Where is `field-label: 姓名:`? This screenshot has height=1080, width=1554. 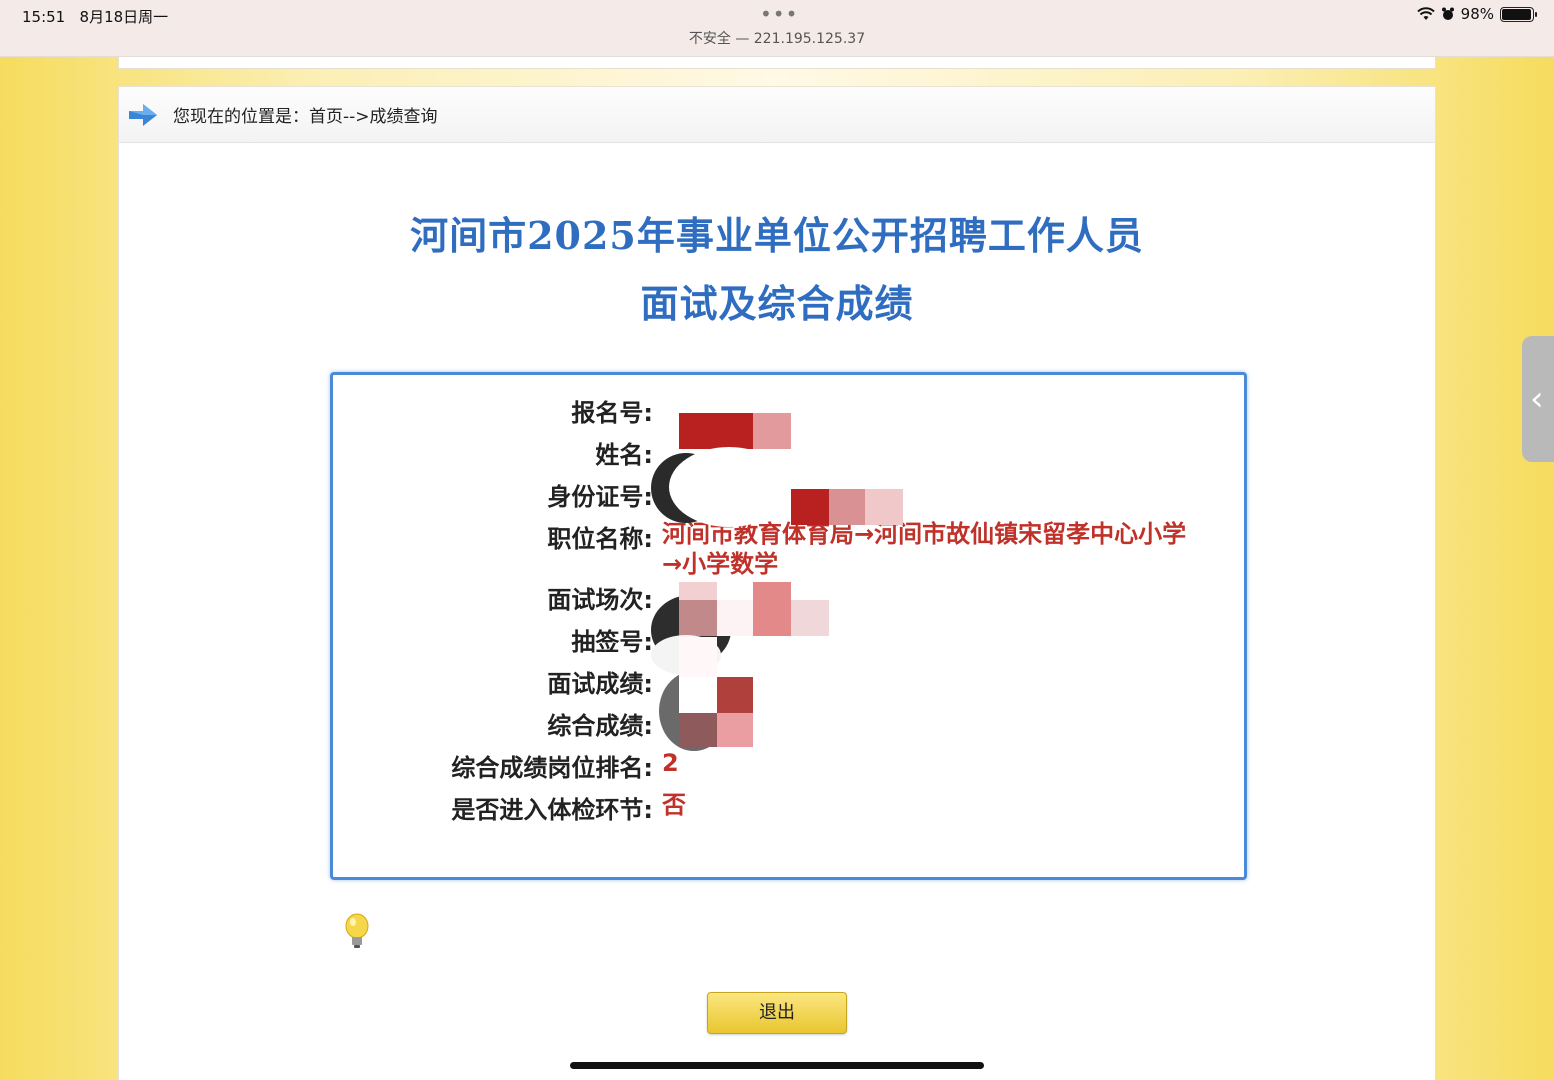
field-label: 姓名: is located at coordinates (624, 455).